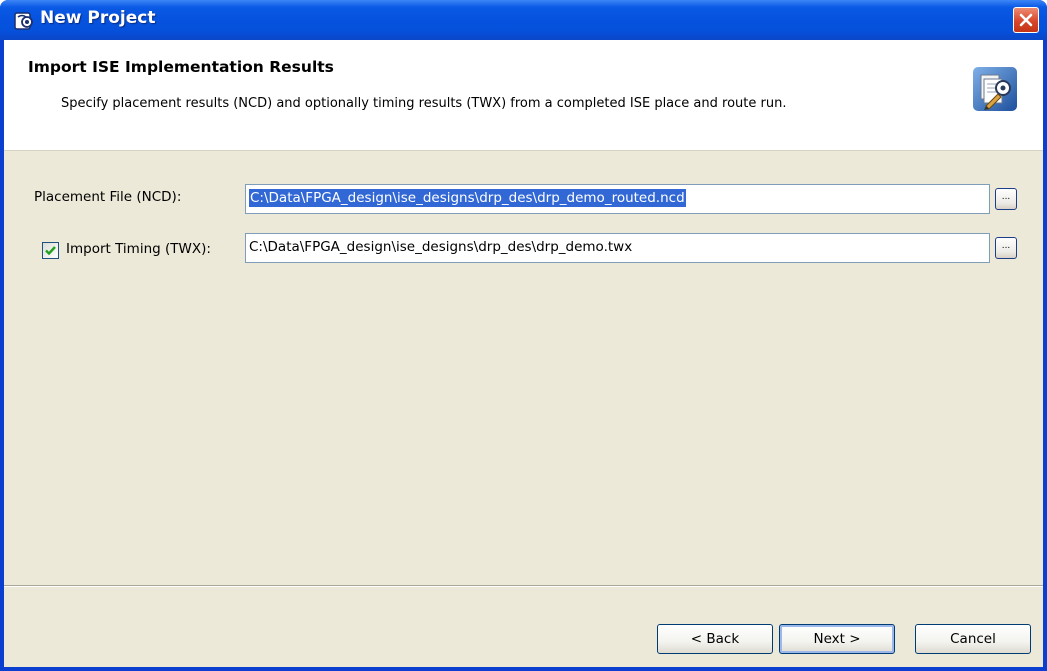  Describe the element at coordinates (138, 249) in the screenshot. I see `import-timing-label: Import Timing (TWX):` at that location.